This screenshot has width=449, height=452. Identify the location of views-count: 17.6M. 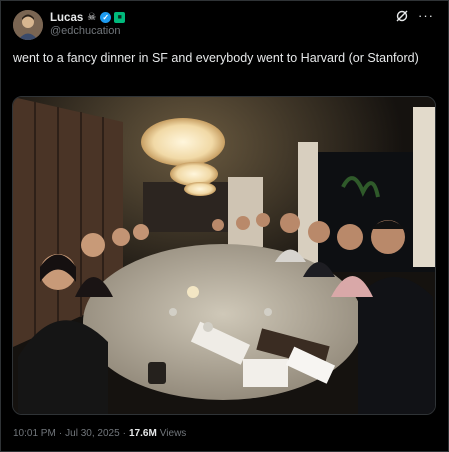
(143, 433).